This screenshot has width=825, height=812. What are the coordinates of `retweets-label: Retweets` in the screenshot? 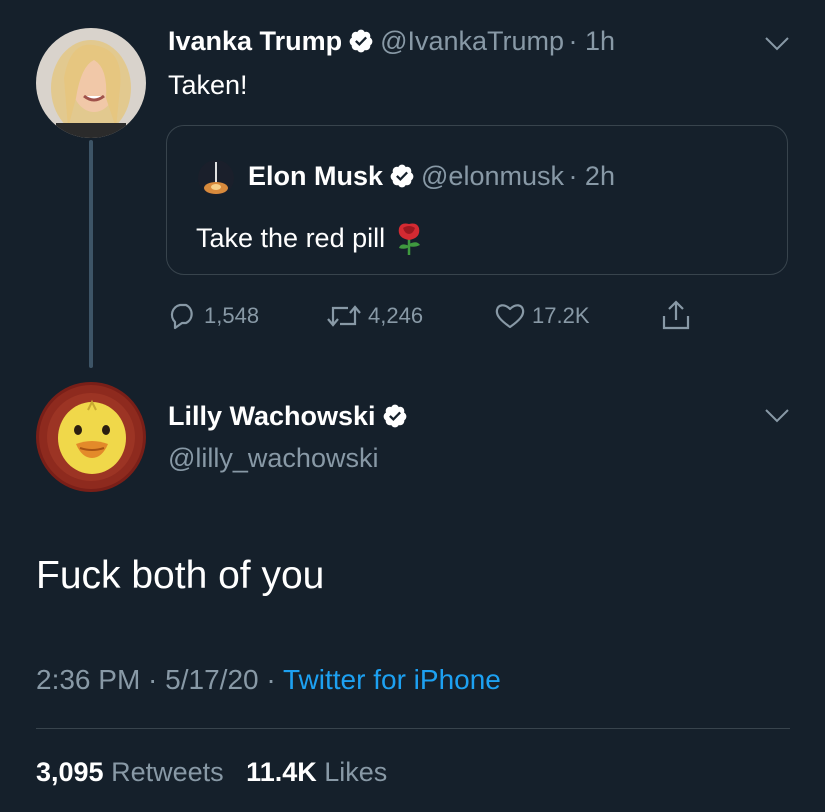 It's located at (167, 772).